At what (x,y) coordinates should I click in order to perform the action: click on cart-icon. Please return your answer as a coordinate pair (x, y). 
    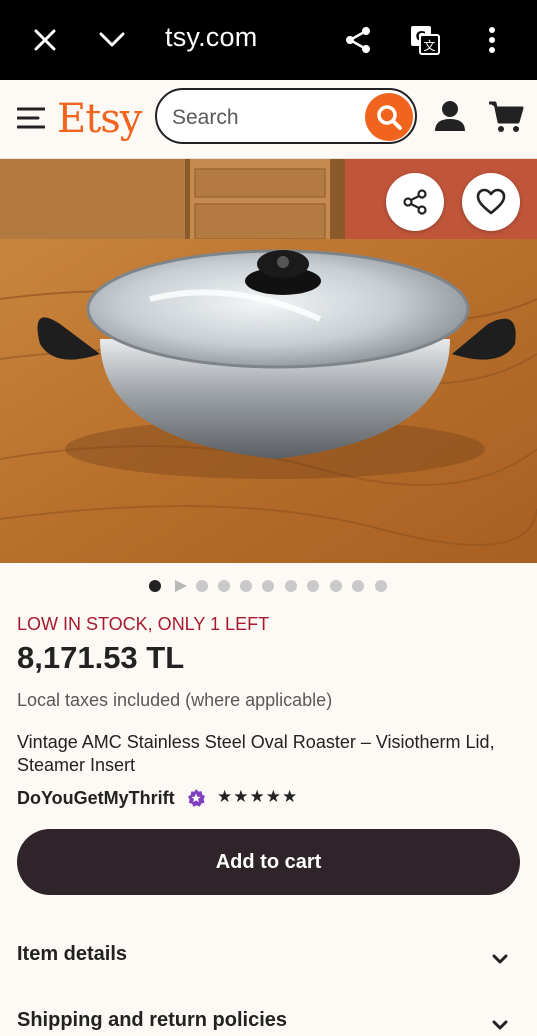
    Looking at the image, I should click on (506, 117).